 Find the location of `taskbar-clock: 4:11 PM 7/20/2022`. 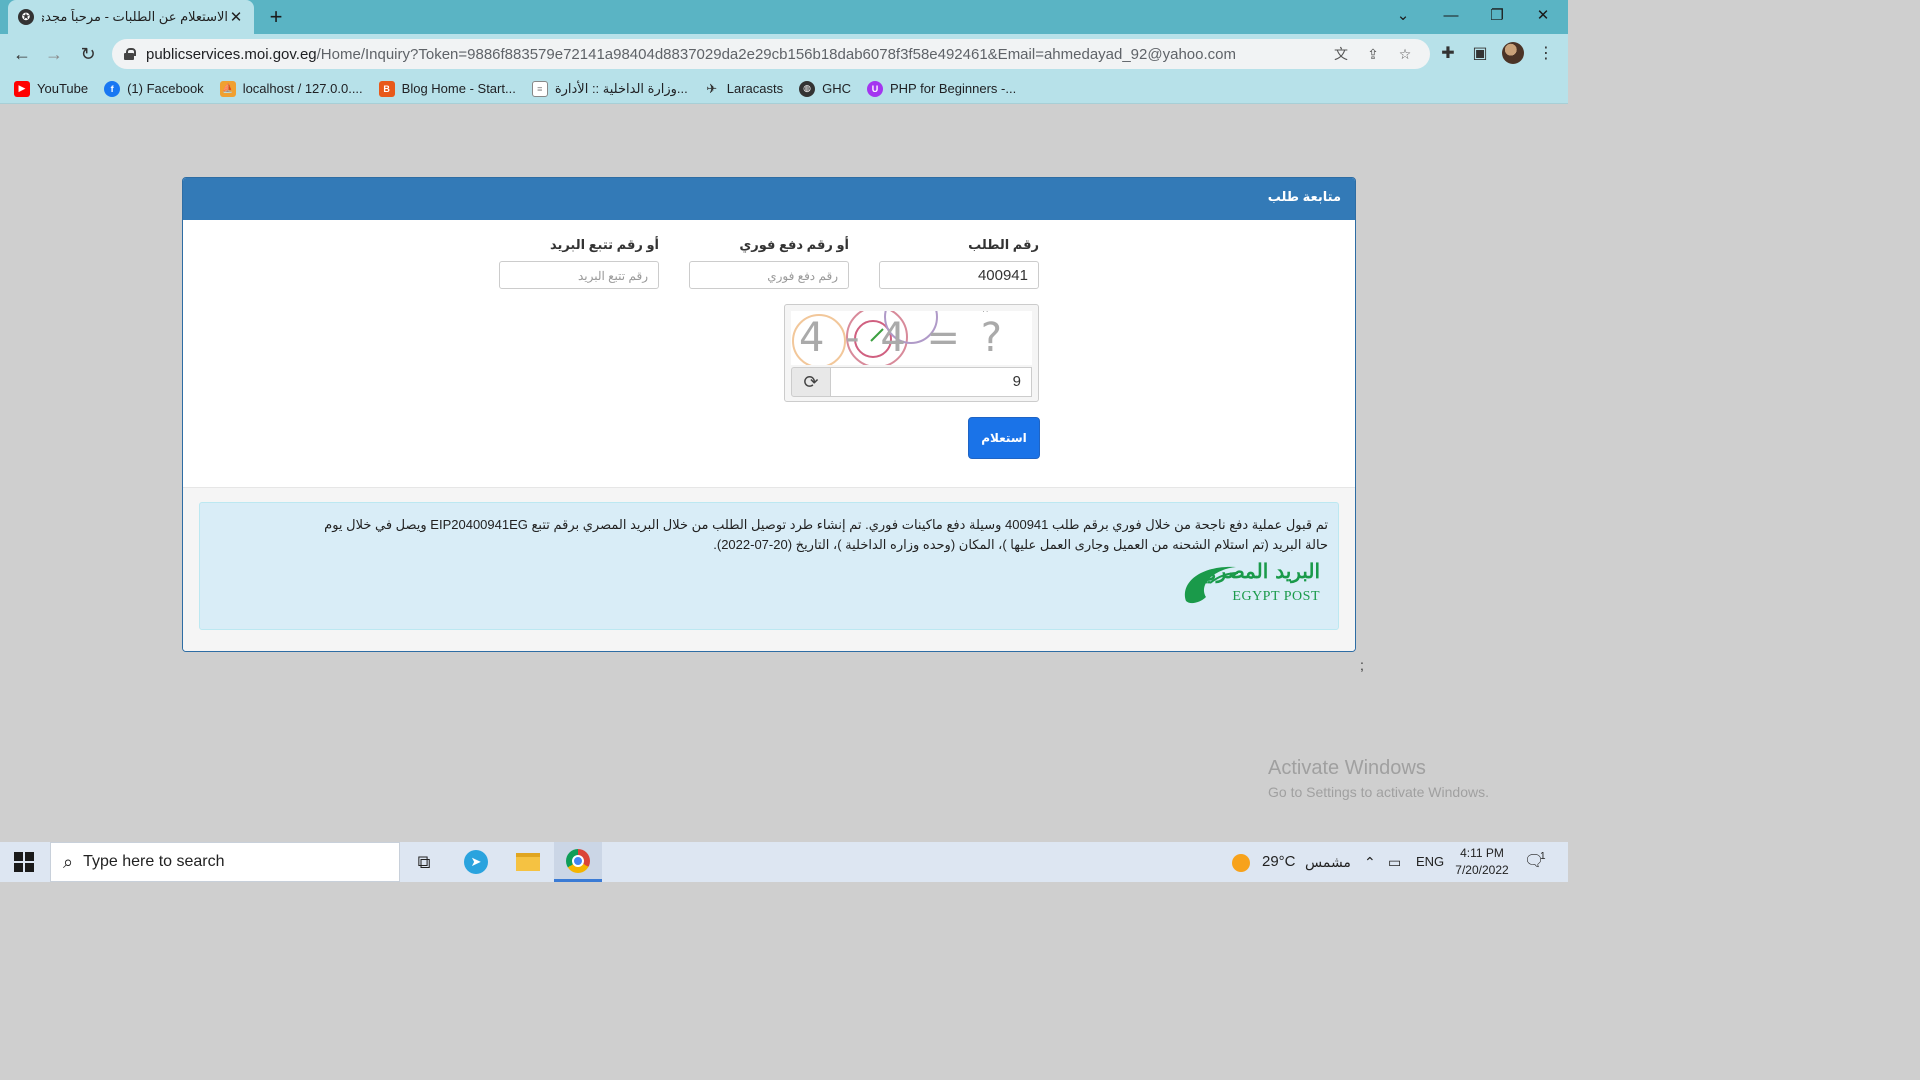

taskbar-clock: 4:11 PM 7/20/2022 is located at coordinates (1482, 862).